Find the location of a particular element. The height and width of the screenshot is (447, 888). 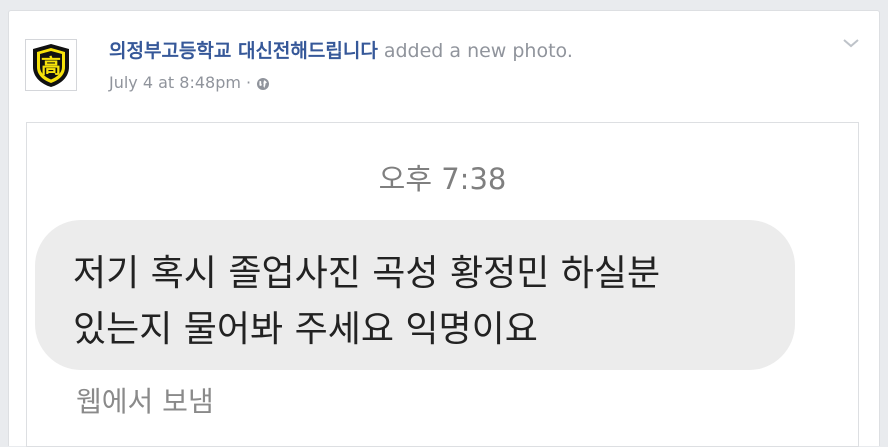

post-timestamp-link: July 4 at 8:48pm is located at coordinates (175, 82).